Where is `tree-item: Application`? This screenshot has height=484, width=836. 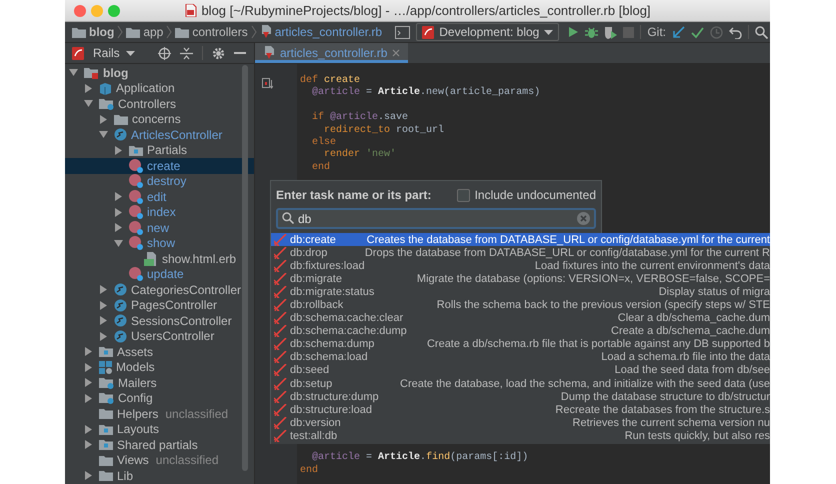
tree-item: Application is located at coordinates (159, 88).